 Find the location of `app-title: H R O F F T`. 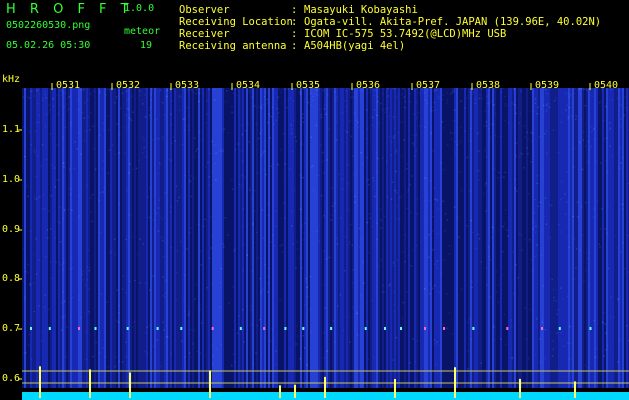

app-title: H R O F F T is located at coordinates (70, 9).